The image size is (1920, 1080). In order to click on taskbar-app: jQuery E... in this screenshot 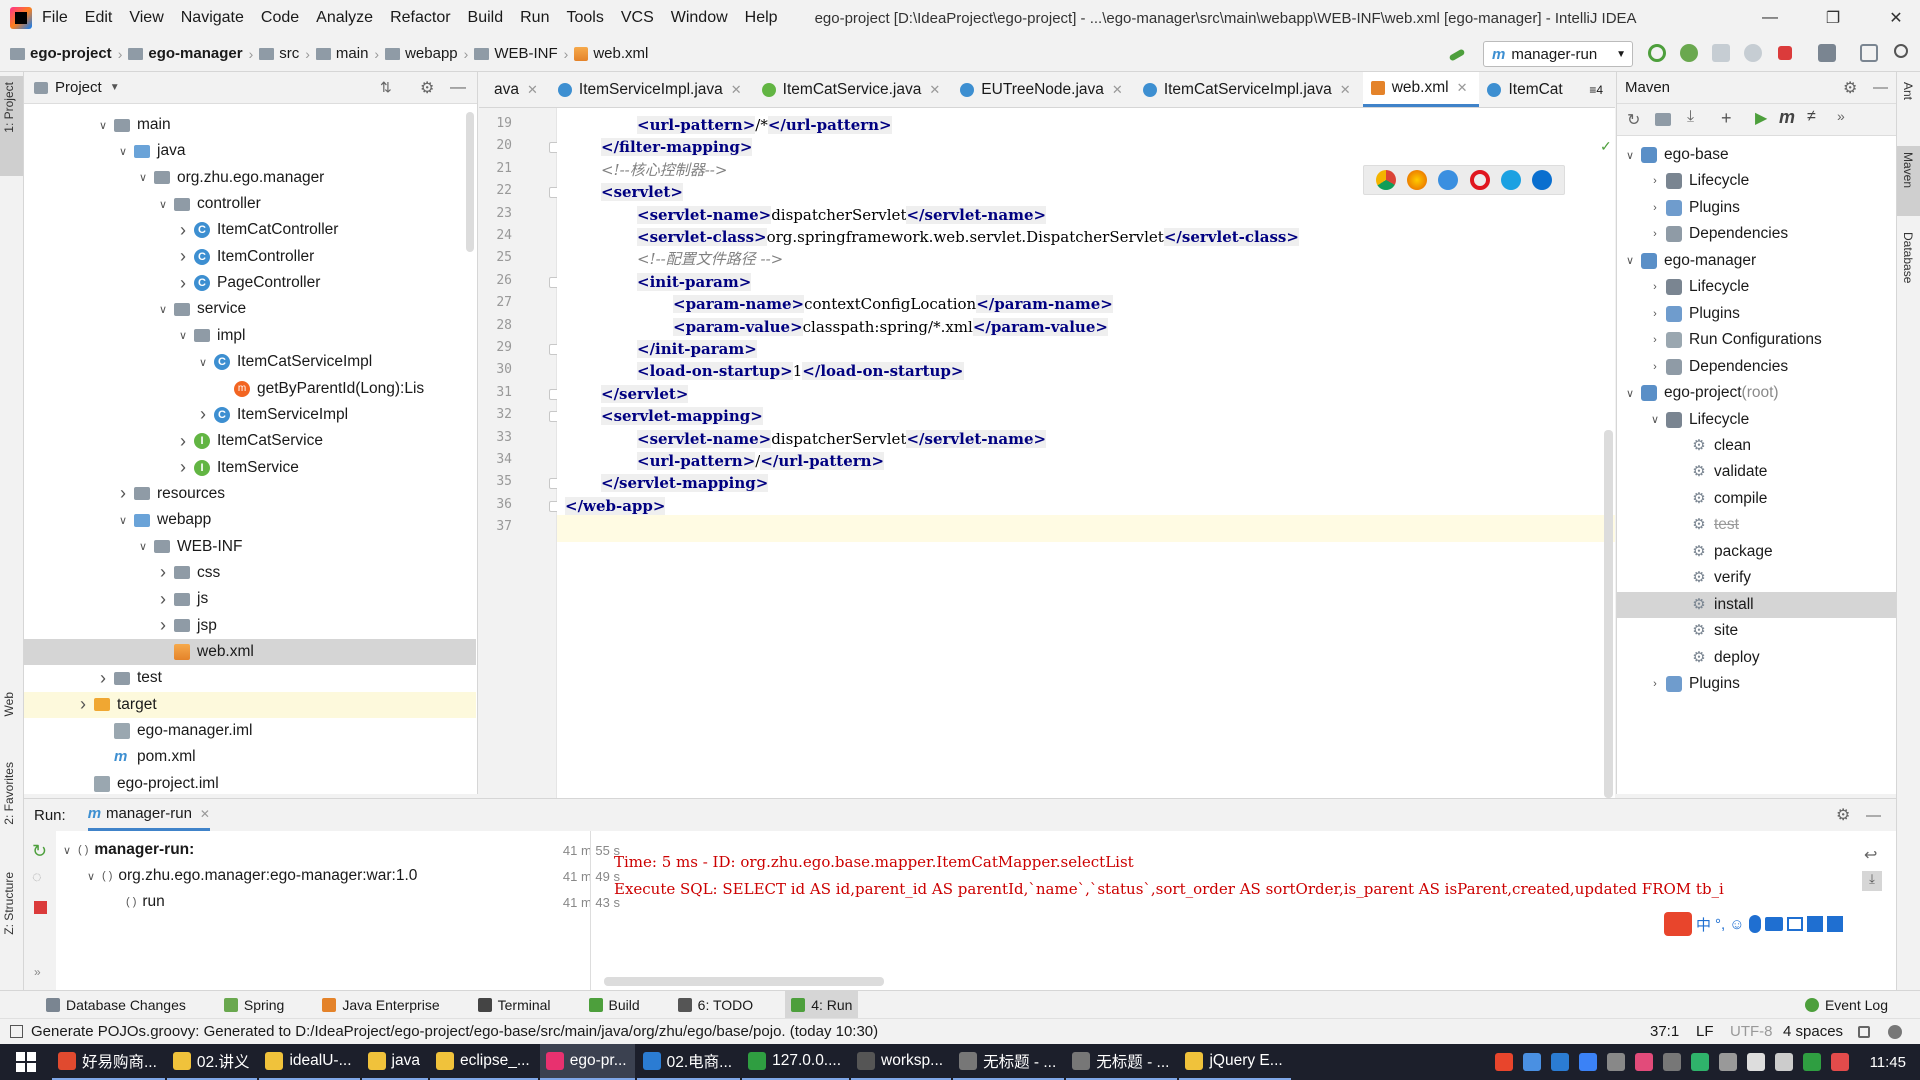, I will do `click(1235, 1062)`.